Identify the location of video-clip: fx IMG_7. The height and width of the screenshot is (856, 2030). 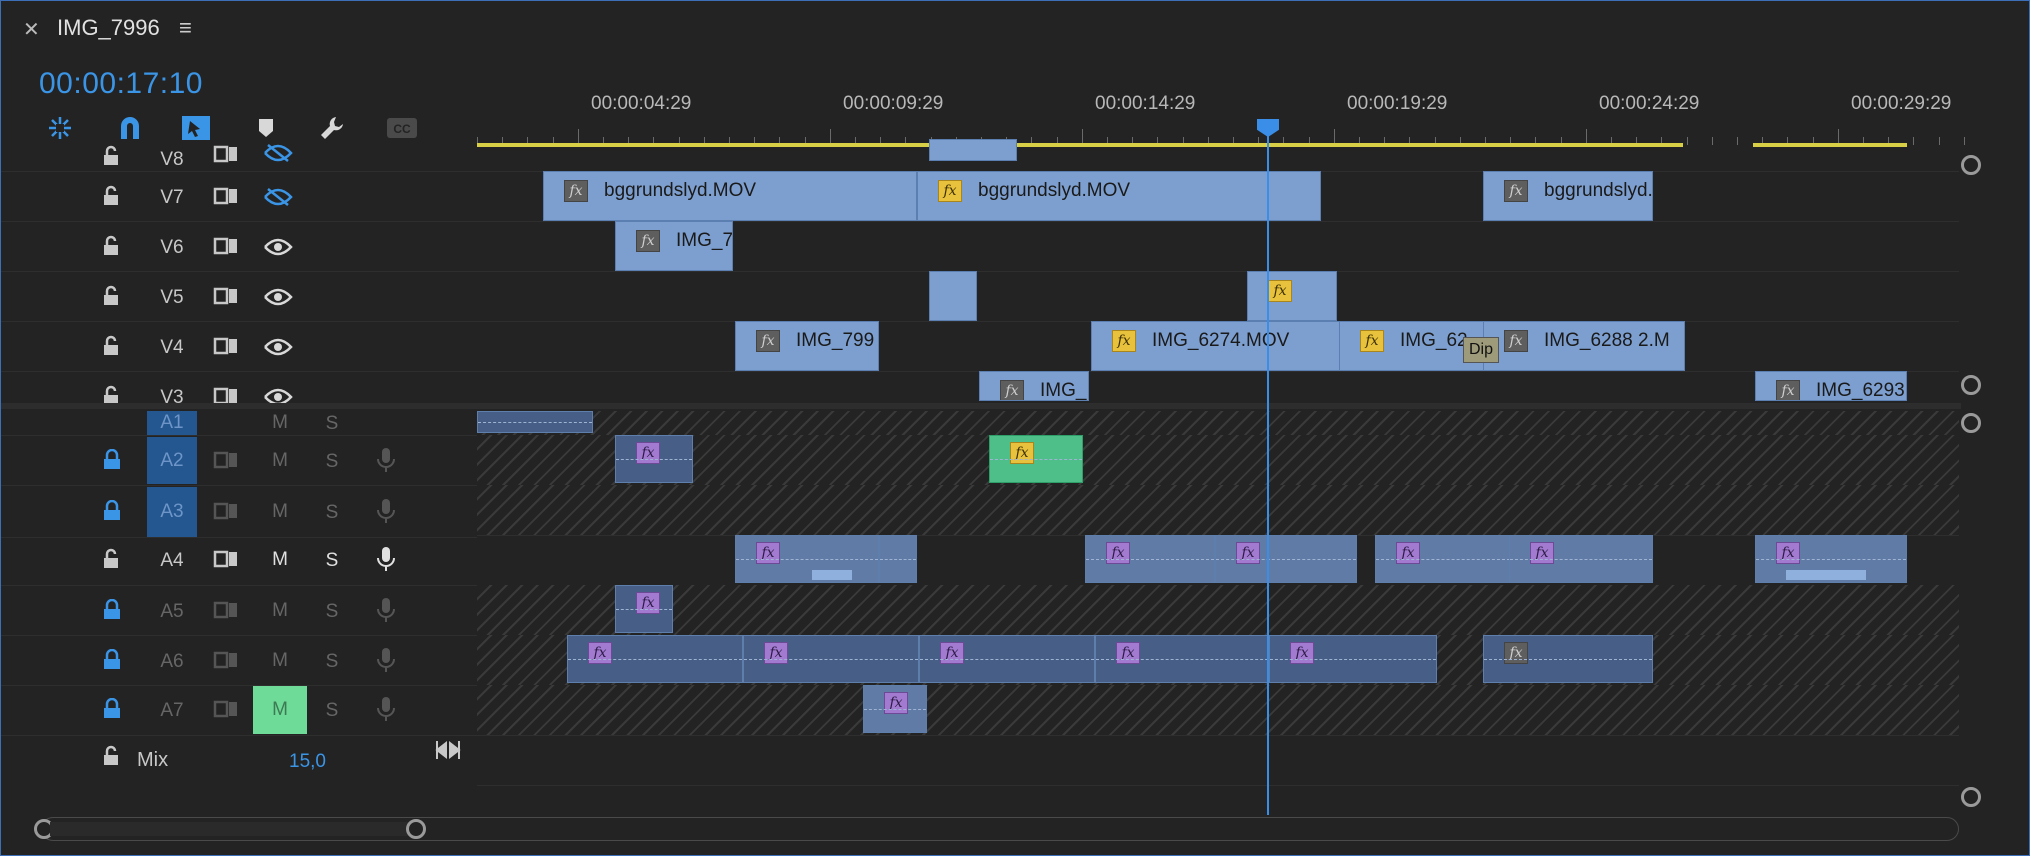
(674, 246).